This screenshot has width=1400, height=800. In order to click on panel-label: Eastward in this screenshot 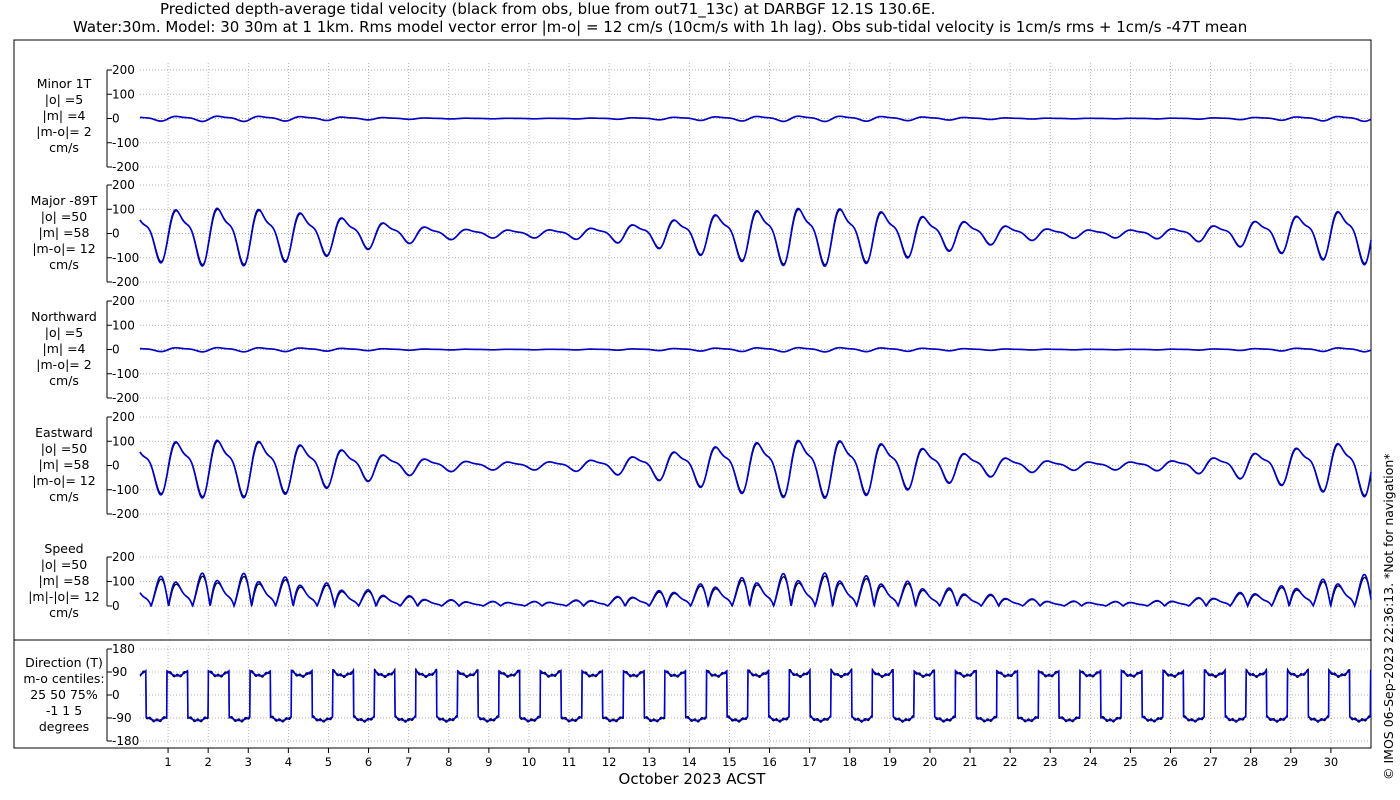, I will do `click(64, 432)`.